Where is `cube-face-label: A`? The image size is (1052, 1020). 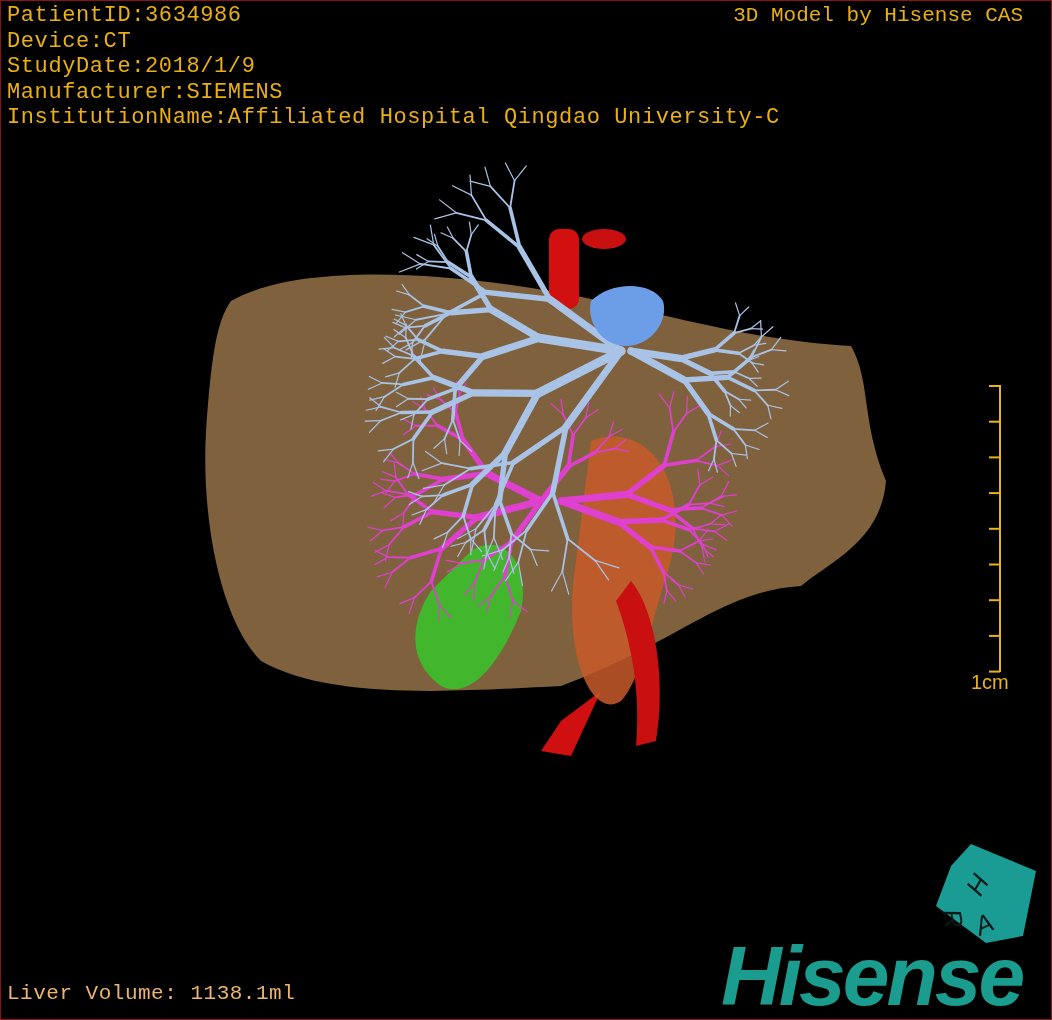 cube-face-label: A is located at coordinates (984, 924).